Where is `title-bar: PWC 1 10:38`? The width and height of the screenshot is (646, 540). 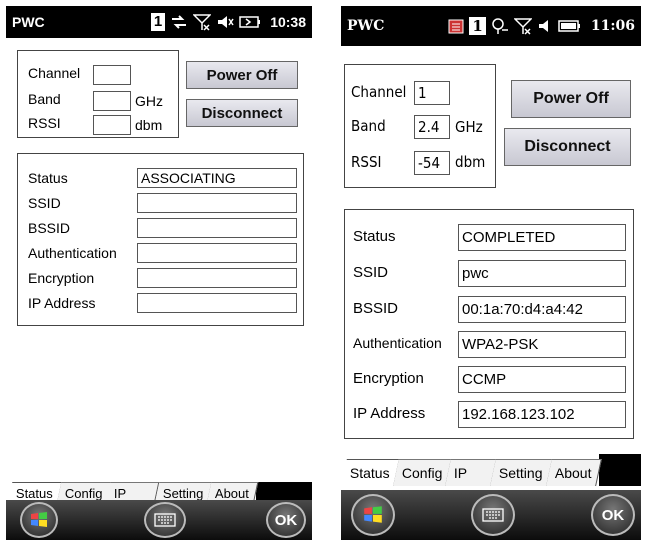 title-bar: PWC 1 10:38 is located at coordinates (159, 22).